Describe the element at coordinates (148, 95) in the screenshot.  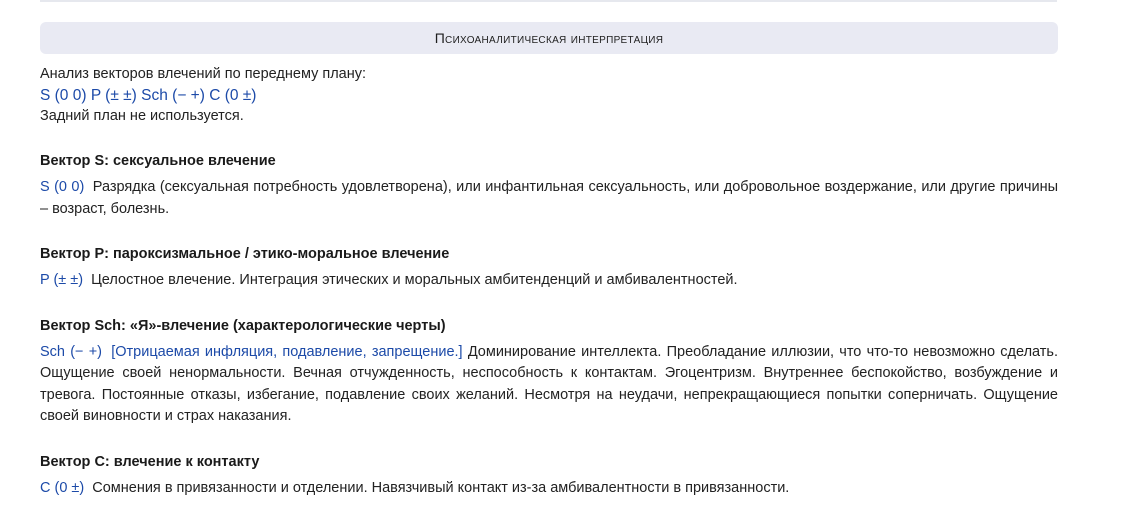
I see `vector-formula: S (0 0) P (± ±) Sch (− +) C (0 ±)` at that location.